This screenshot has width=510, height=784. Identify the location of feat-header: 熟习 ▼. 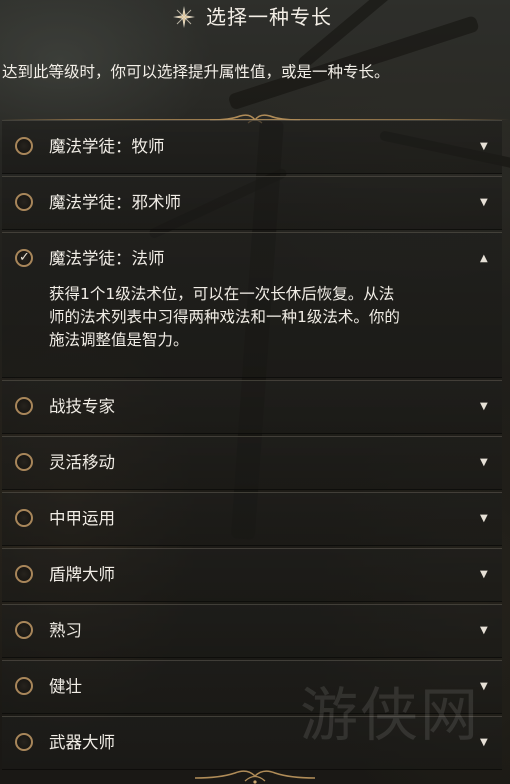
(252, 631).